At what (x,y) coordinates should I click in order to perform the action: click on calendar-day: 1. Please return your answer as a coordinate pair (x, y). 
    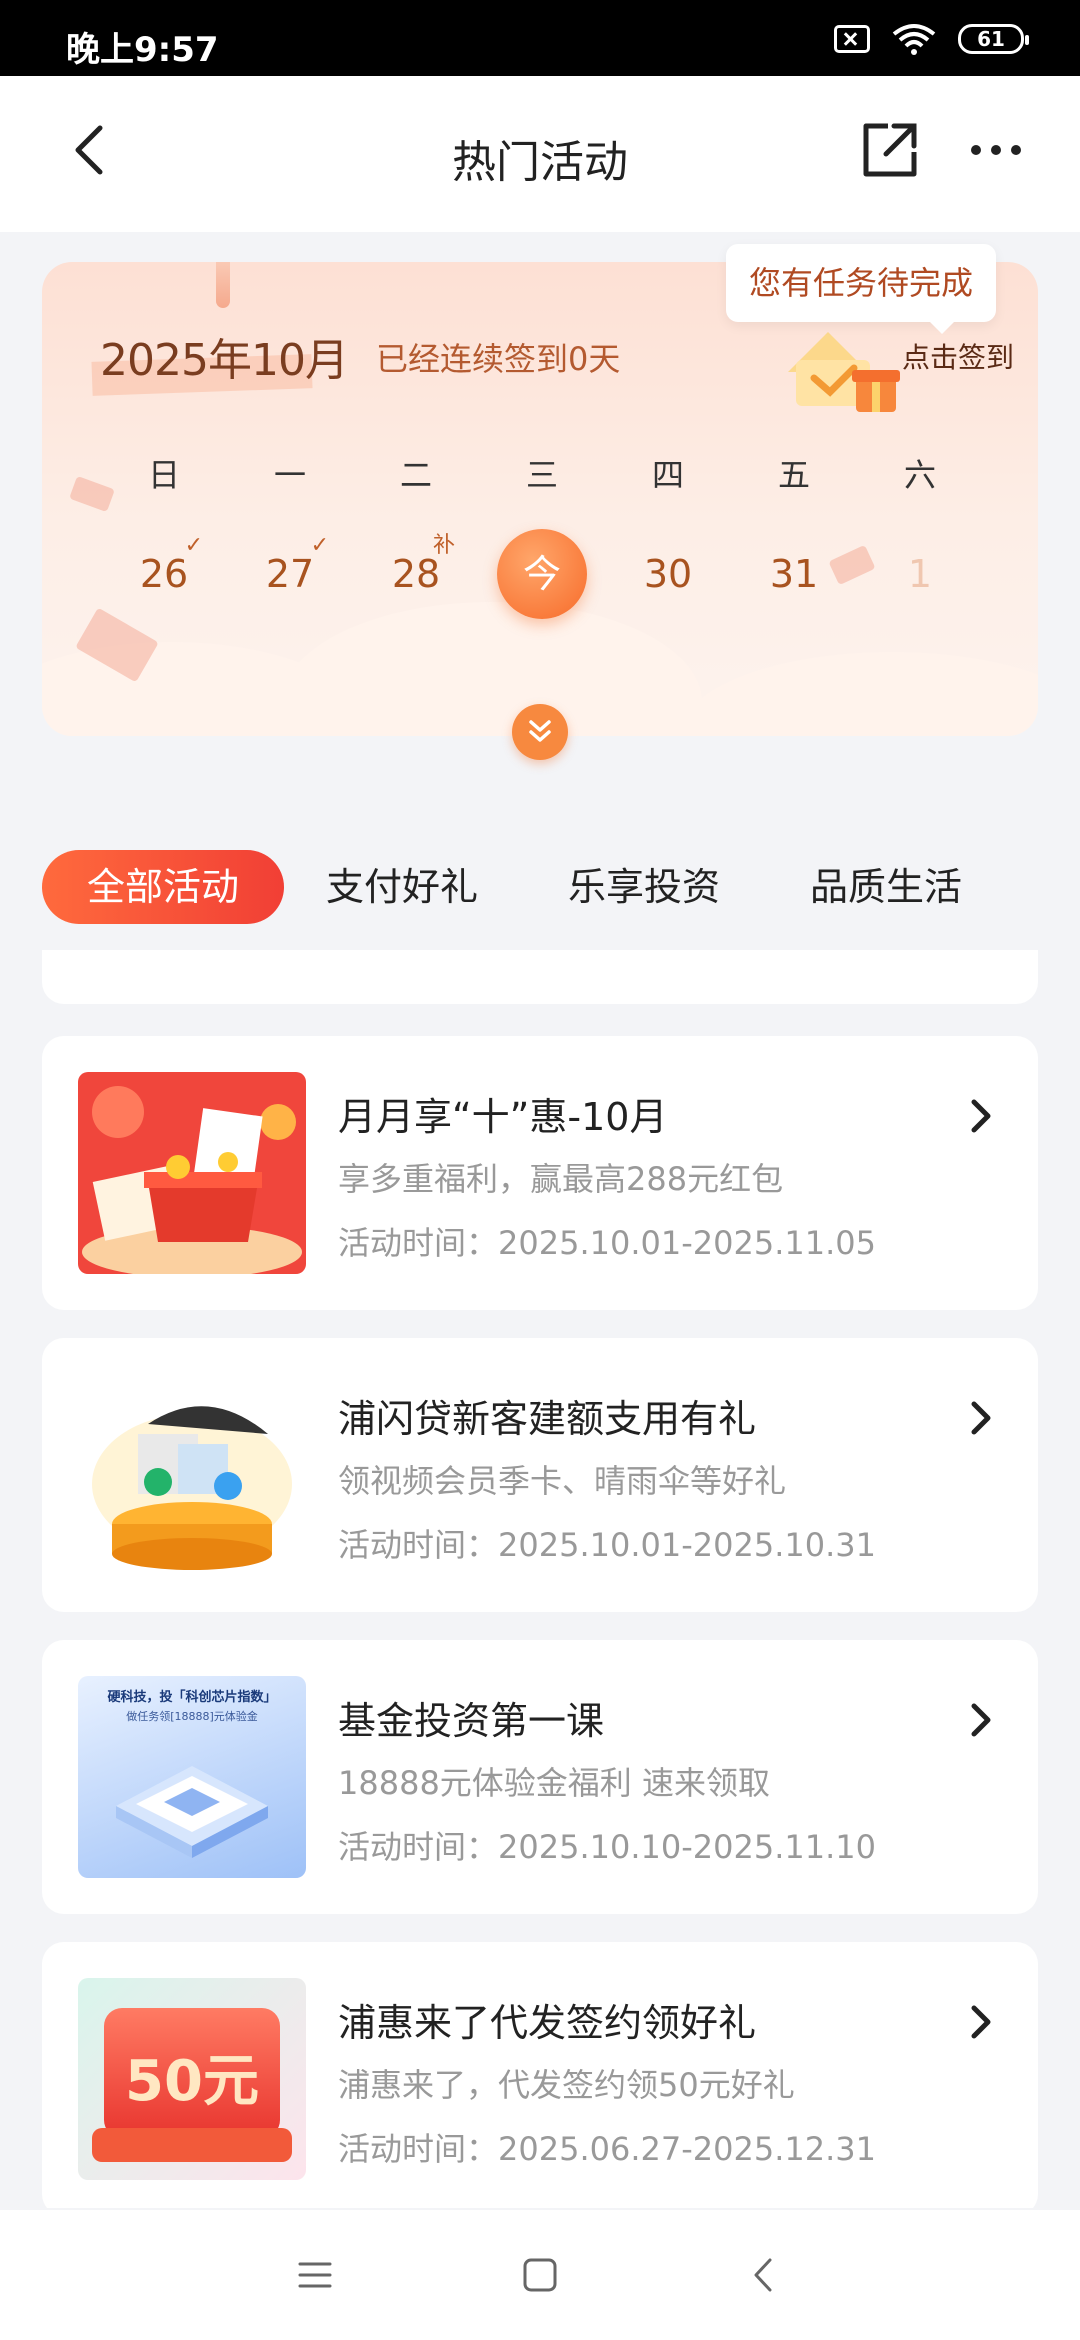
    Looking at the image, I should click on (920, 574).